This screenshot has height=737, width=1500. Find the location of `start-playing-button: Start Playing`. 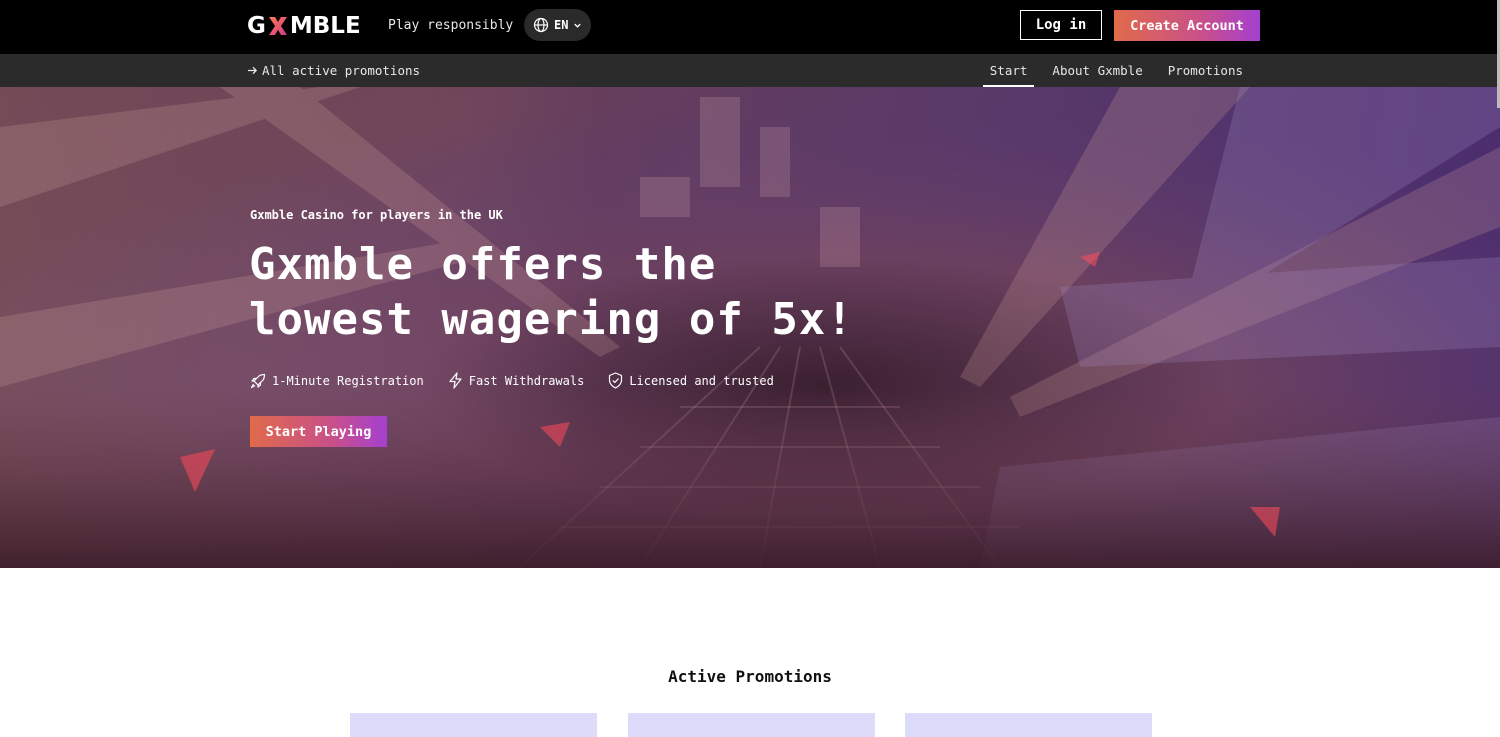

start-playing-button: Start Playing is located at coordinates (318, 431).